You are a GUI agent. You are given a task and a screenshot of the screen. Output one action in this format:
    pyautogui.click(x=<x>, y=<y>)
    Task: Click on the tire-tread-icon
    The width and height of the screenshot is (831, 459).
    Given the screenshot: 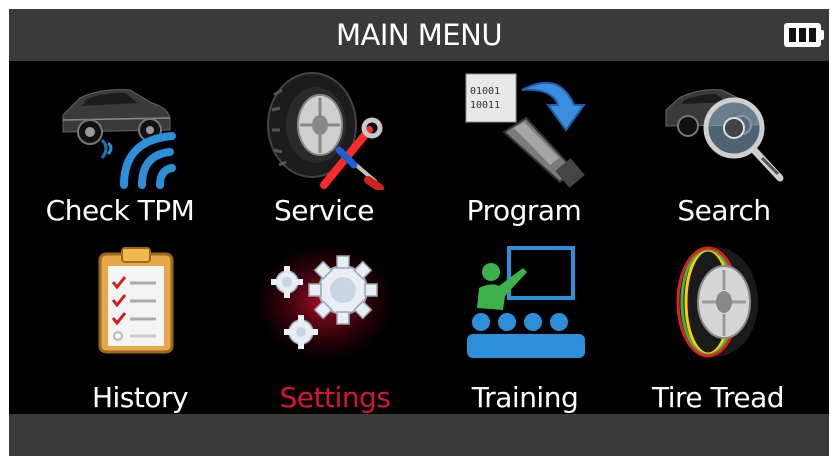 What is the action you would take?
    pyautogui.click(x=717, y=302)
    